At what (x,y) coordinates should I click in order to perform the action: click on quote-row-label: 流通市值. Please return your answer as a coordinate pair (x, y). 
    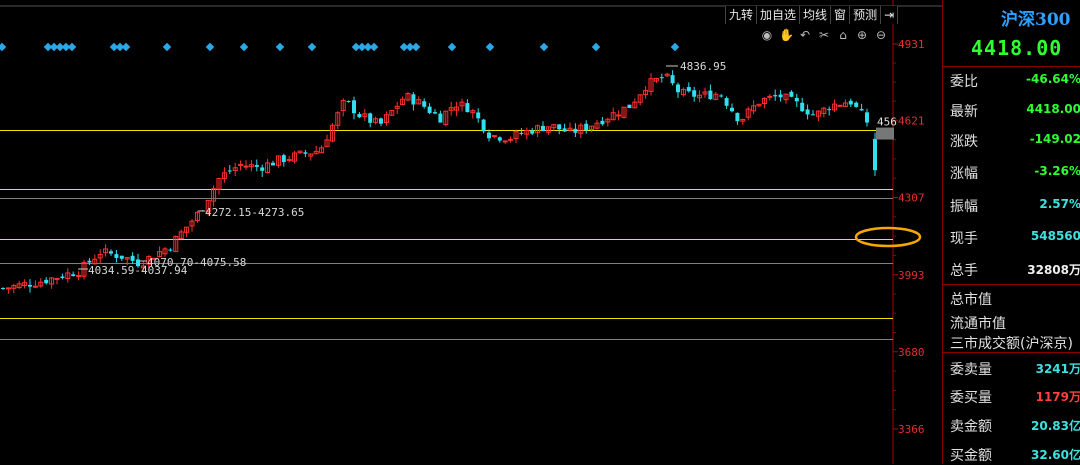
    Looking at the image, I should click on (978, 324).